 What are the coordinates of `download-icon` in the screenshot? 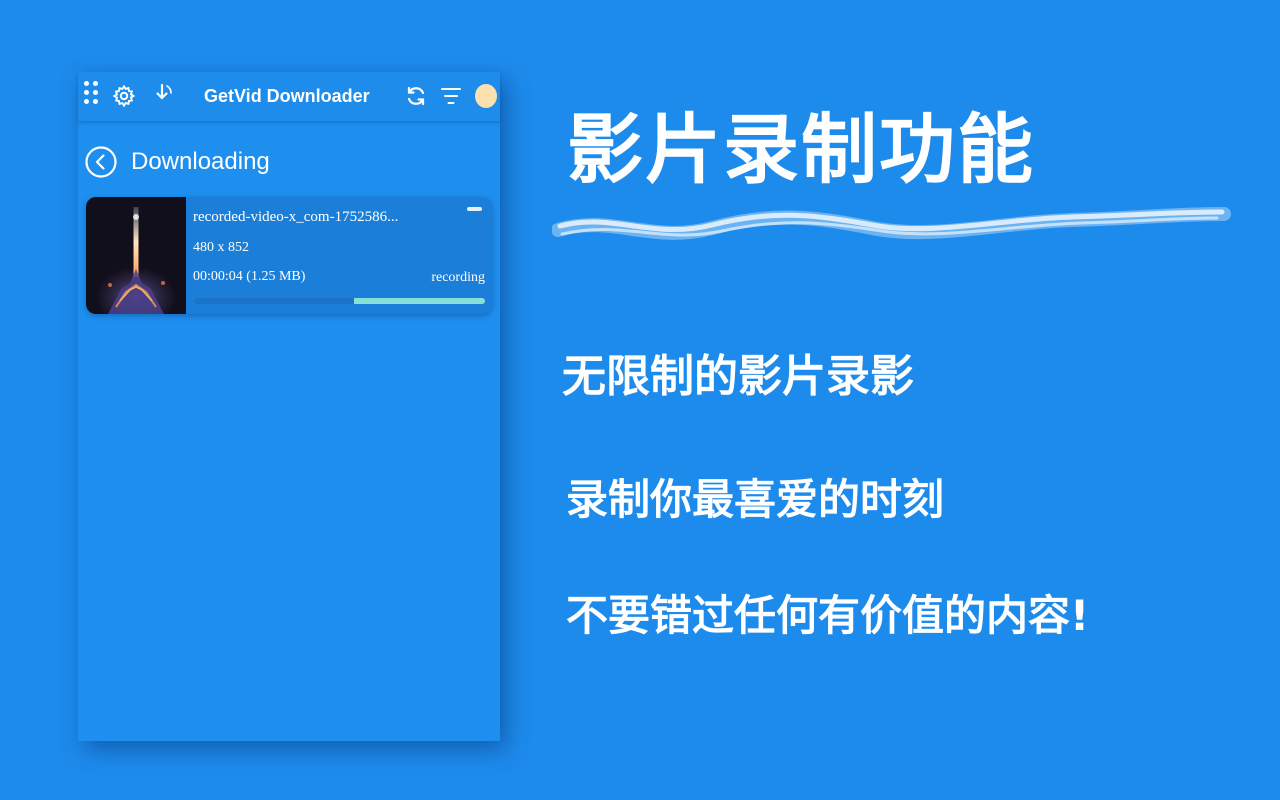 It's located at (164, 95).